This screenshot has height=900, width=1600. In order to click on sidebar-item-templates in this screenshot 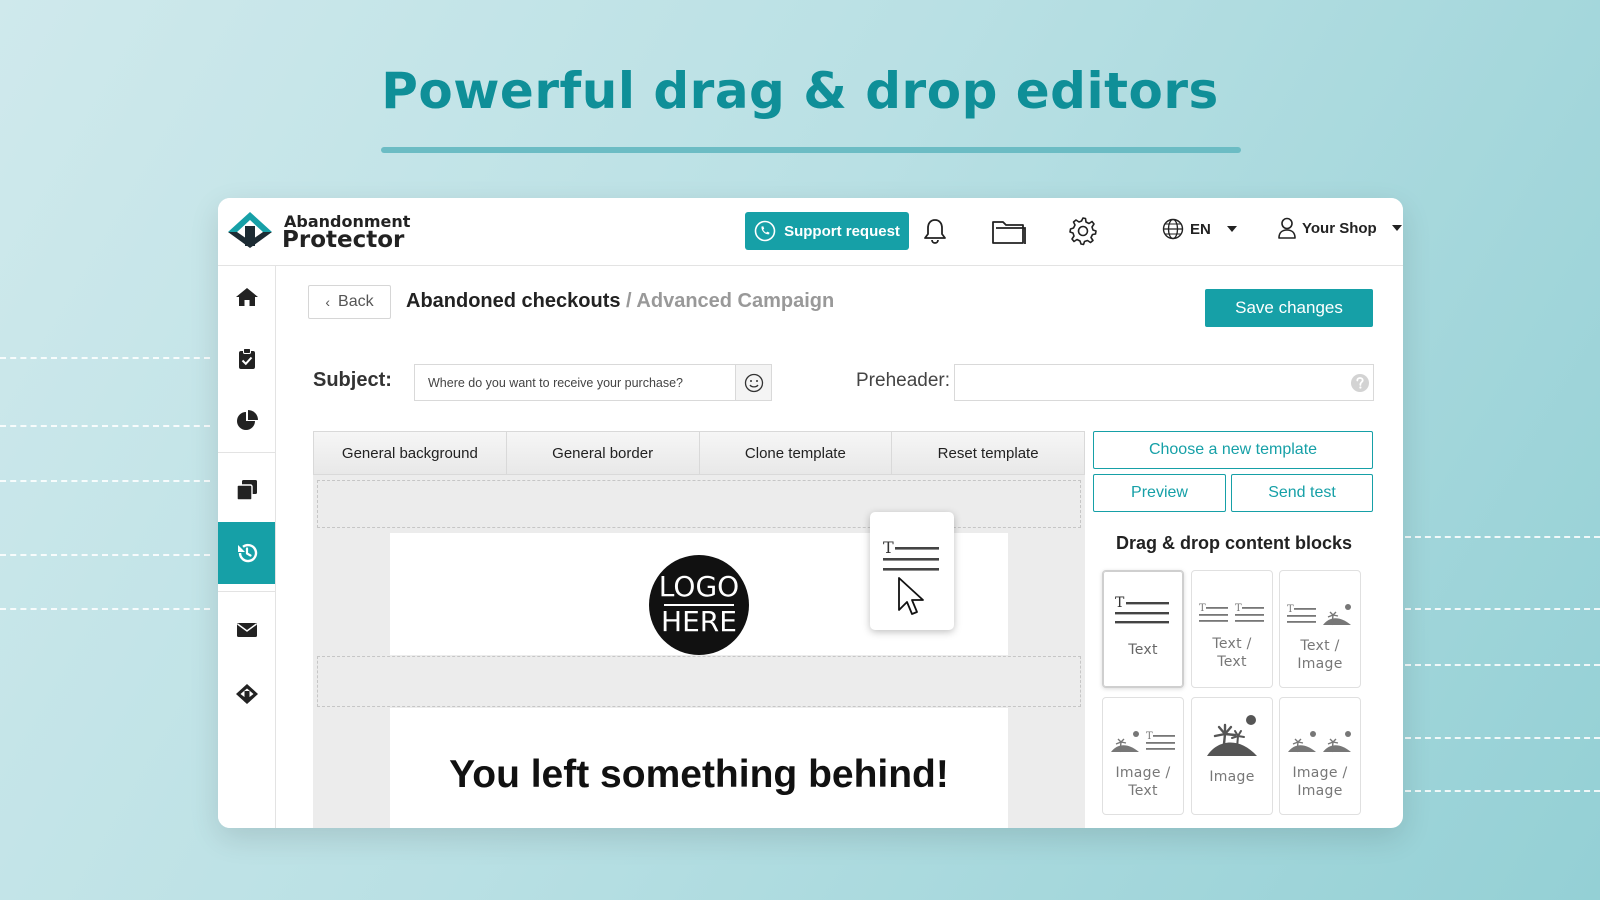, I will do `click(246, 490)`.